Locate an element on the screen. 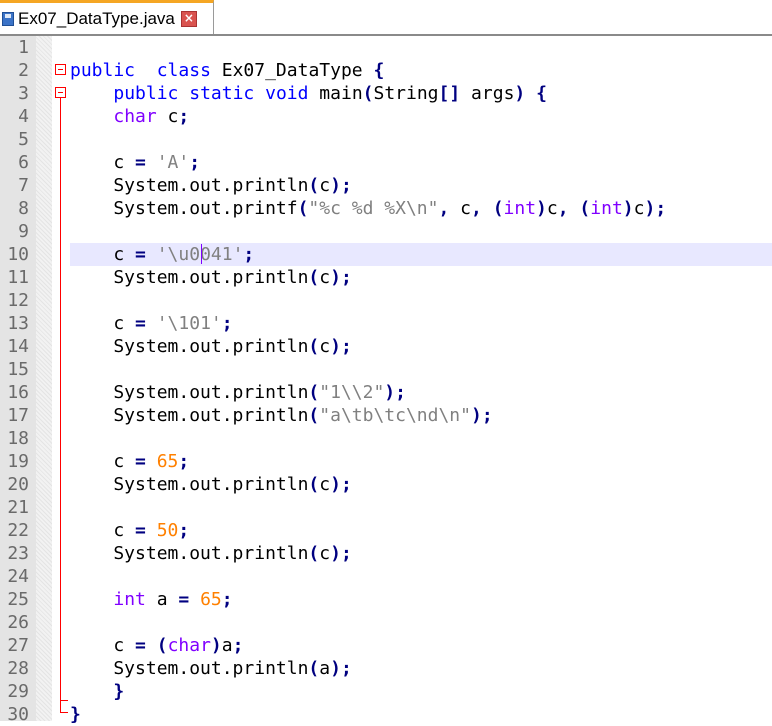 The width and height of the screenshot is (772, 726). code-token: static is located at coordinates (222, 93).